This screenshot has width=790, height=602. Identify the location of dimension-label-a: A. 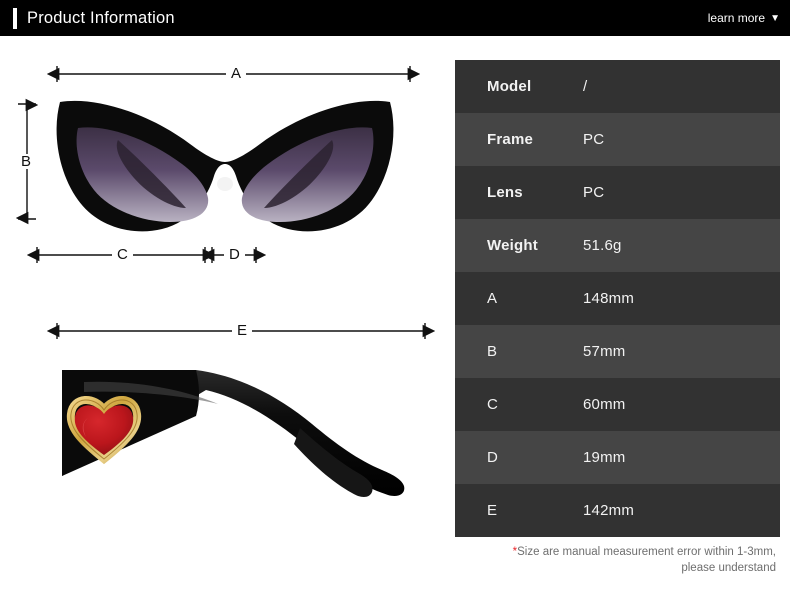
(236, 73).